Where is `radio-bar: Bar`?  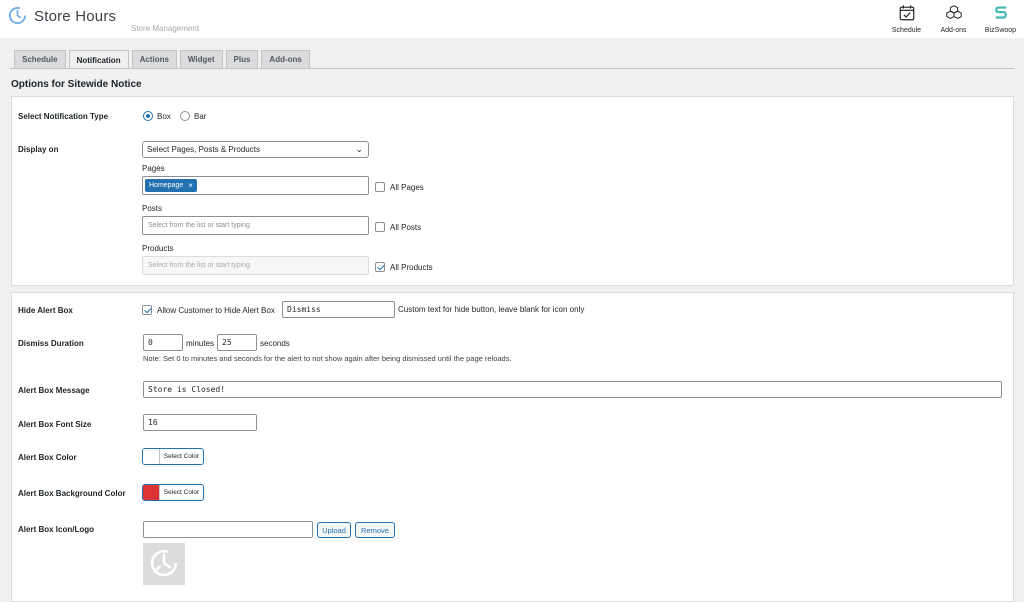 radio-bar: Bar is located at coordinates (193, 116).